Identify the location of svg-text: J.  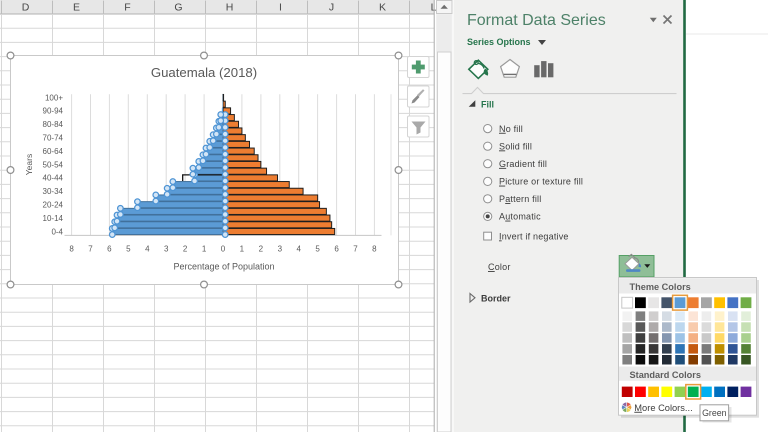
(331, 8).